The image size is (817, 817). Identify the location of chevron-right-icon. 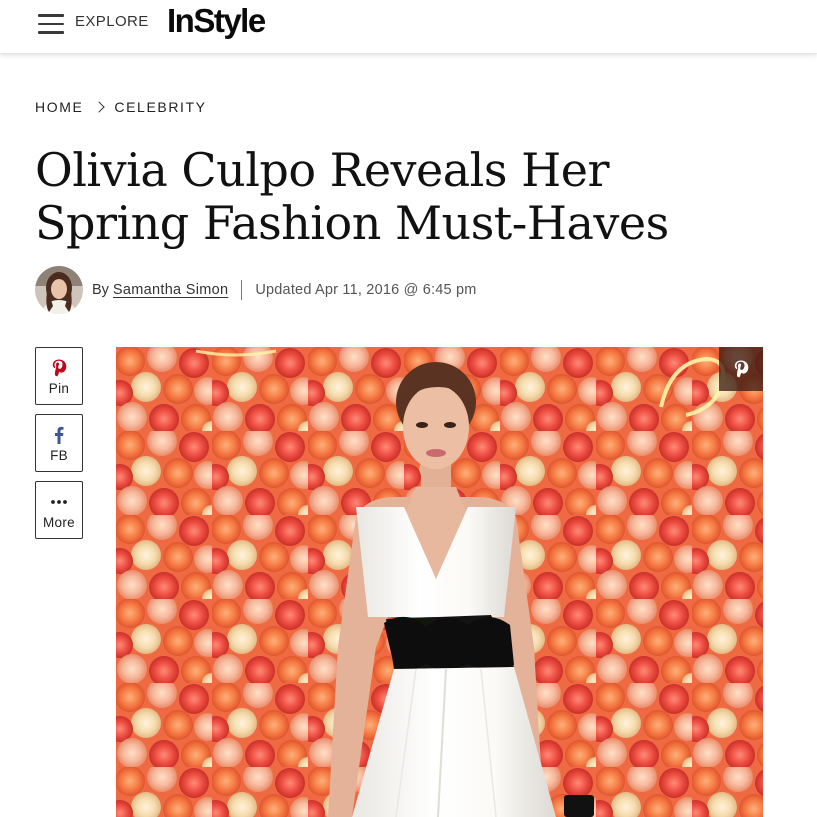
(99, 107).